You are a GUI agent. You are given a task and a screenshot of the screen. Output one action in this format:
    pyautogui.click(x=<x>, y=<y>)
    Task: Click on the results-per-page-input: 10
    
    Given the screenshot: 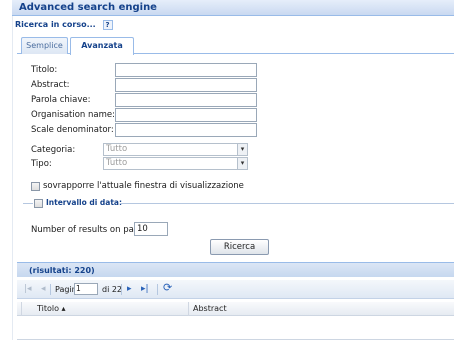 What is the action you would take?
    pyautogui.click(x=151, y=229)
    